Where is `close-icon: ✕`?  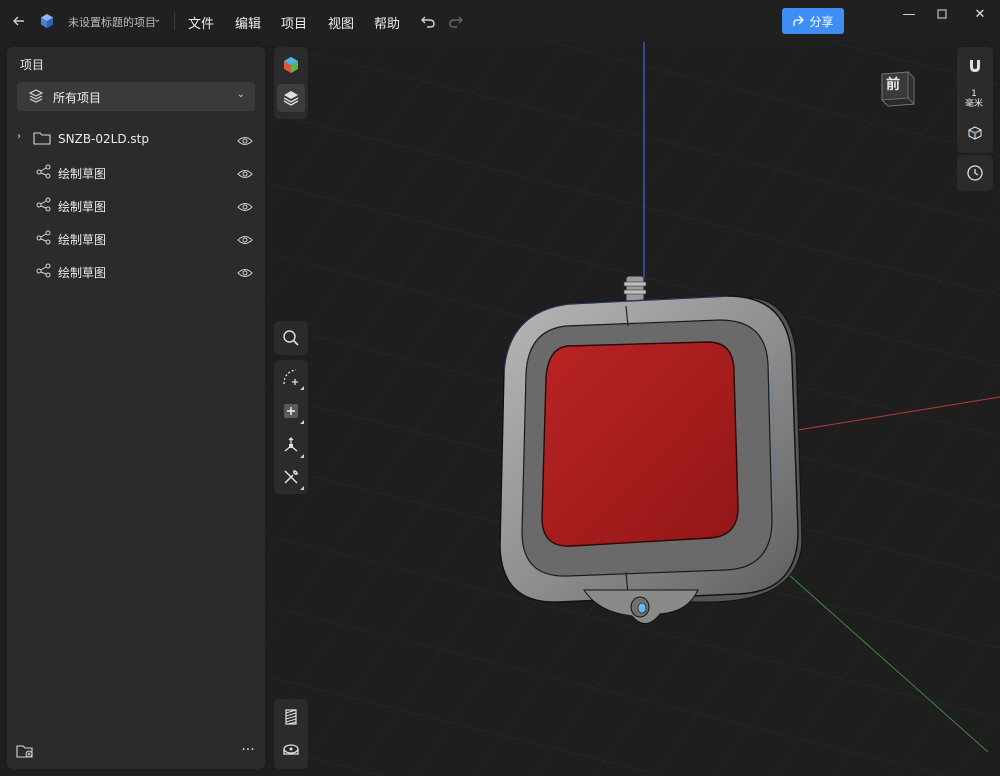 close-icon: ✕ is located at coordinates (980, 14).